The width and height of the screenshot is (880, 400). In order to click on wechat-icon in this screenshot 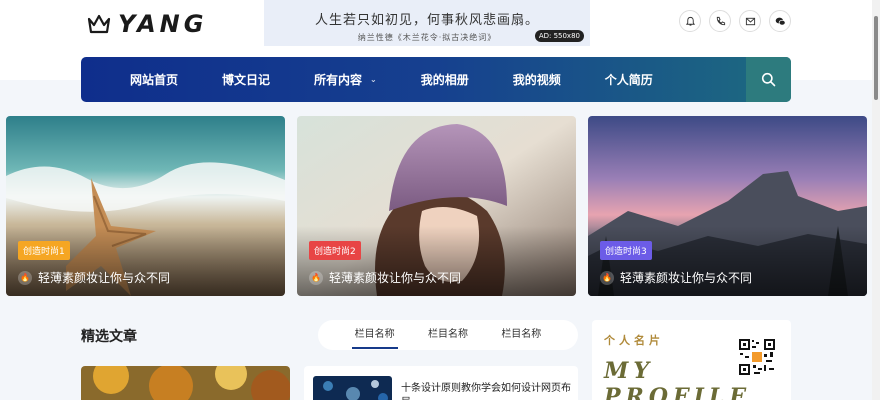, I will do `click(780, 21)`.